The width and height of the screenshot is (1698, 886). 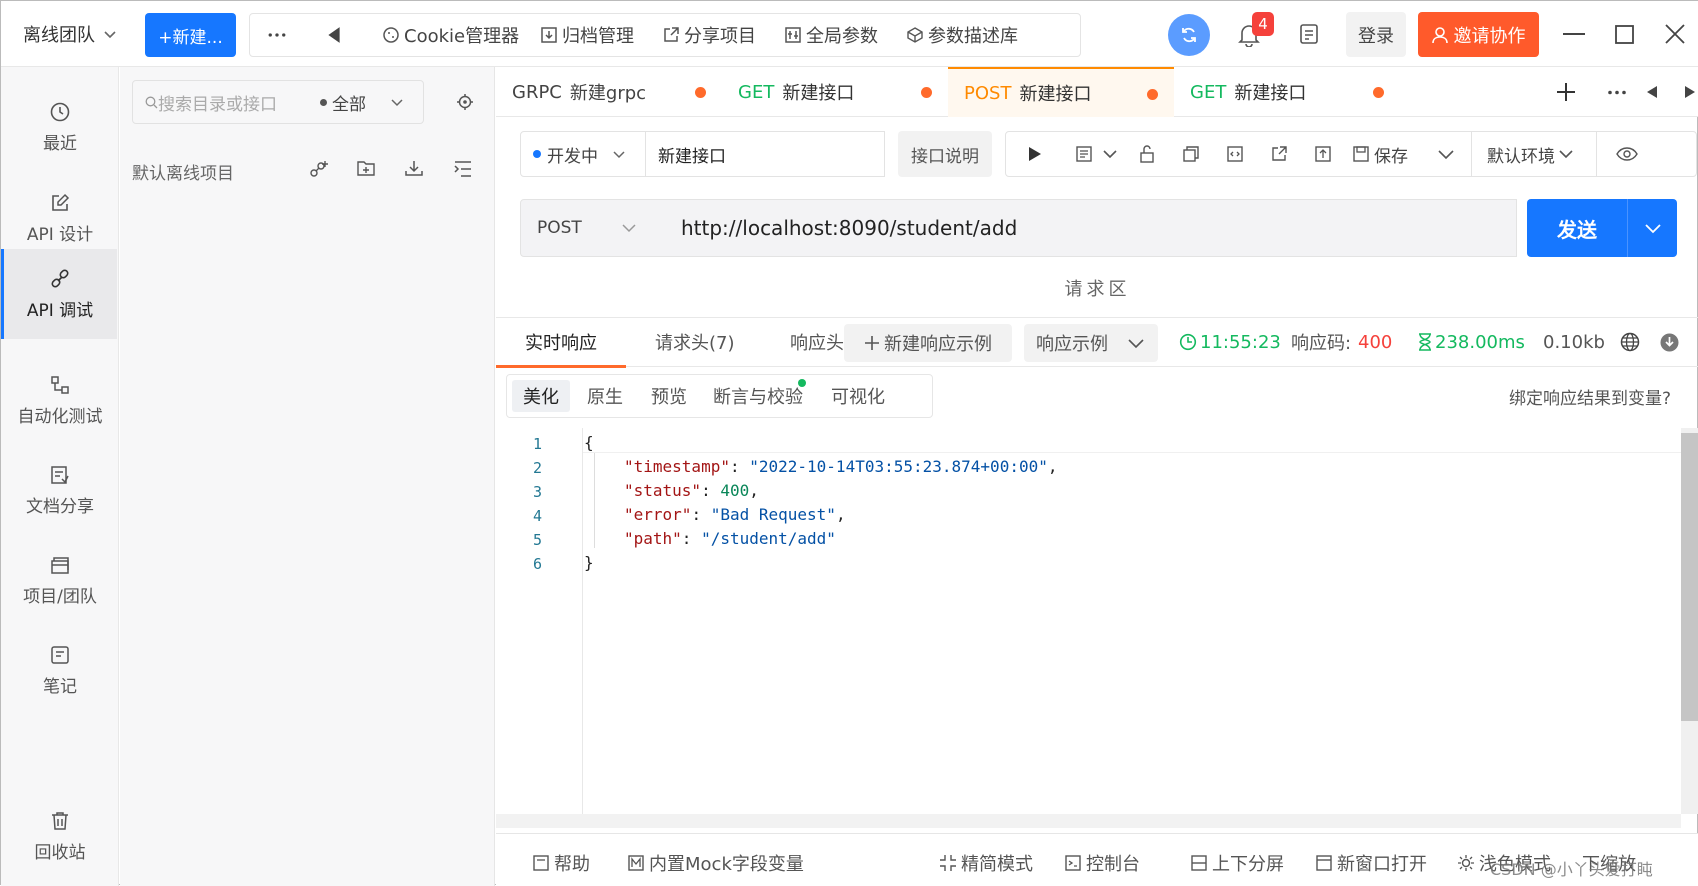 I want to click on toolbar-group: Cookie管理器 归档管理 分享项目 全局参数 参数描述库, so click(x=665, y=35).